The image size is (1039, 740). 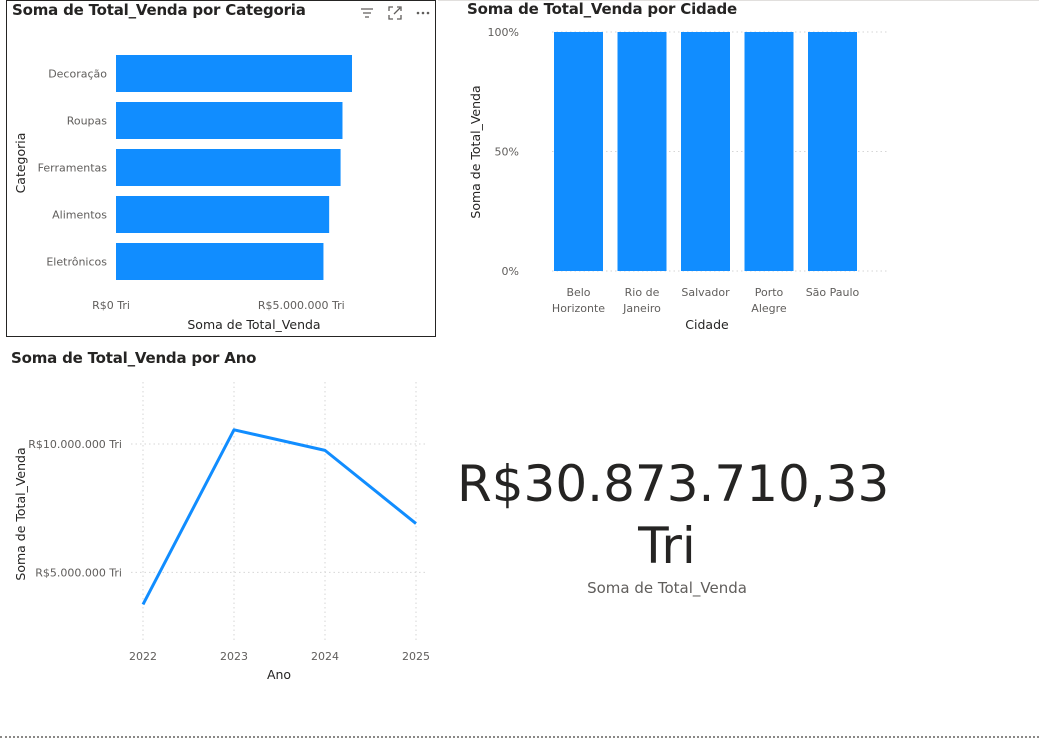 What do you see at coordinates (75, 444) in the screenshot?
I see `y-tick-label: R$10.000.000 Tri` at bounding box center [75, 444].